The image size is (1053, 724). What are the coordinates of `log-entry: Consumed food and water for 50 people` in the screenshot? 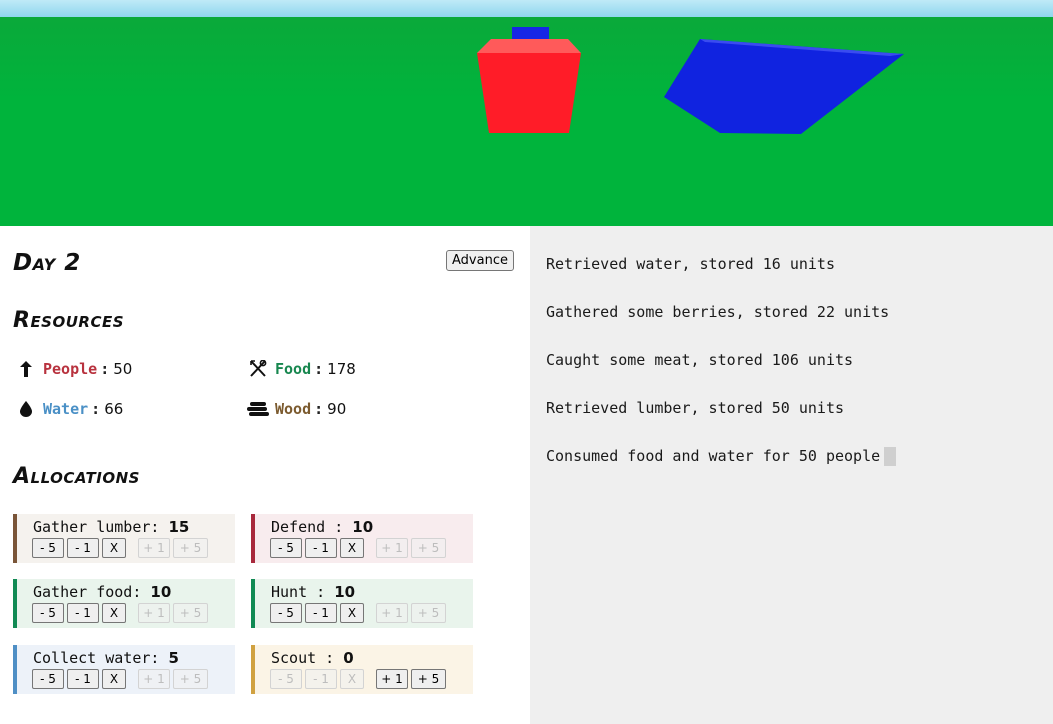 It's located at (713, 456).